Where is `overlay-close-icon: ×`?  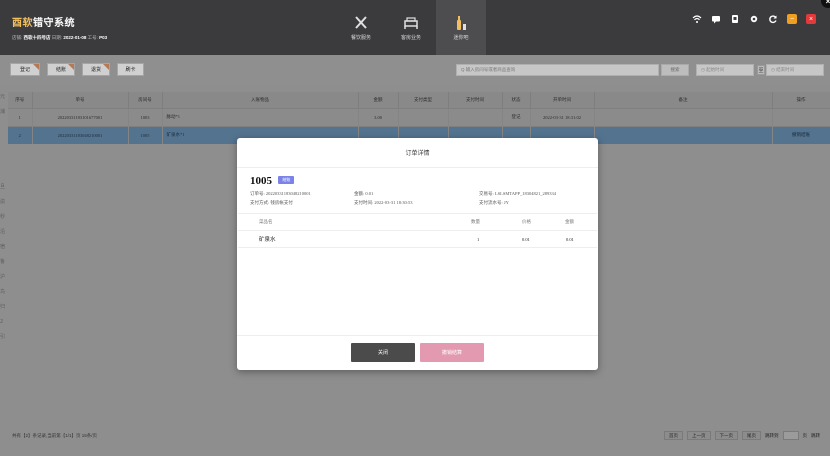 overlay-close-icon: × is located at coordinates (825, 4).